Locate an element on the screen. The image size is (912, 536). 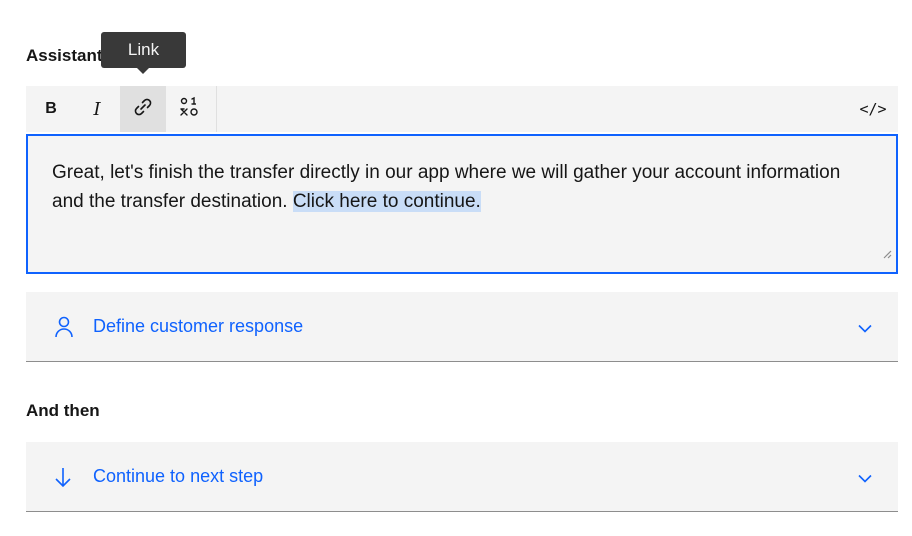
variable-icon is located at coordinates (189, 109).